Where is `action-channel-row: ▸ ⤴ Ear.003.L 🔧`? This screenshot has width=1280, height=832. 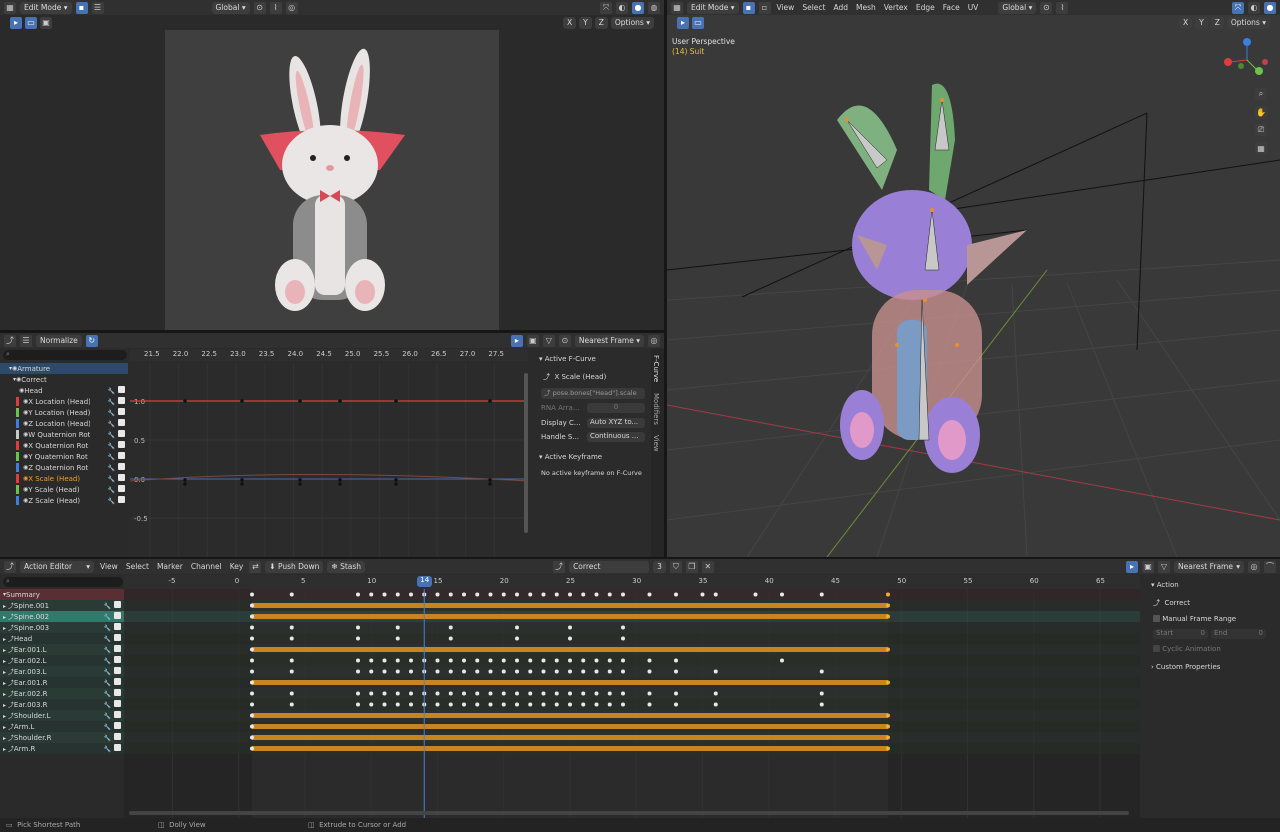
action-channel-row: ▸ ⤴ Ear.003.L 🔧 is located at coordinates (62, 671).